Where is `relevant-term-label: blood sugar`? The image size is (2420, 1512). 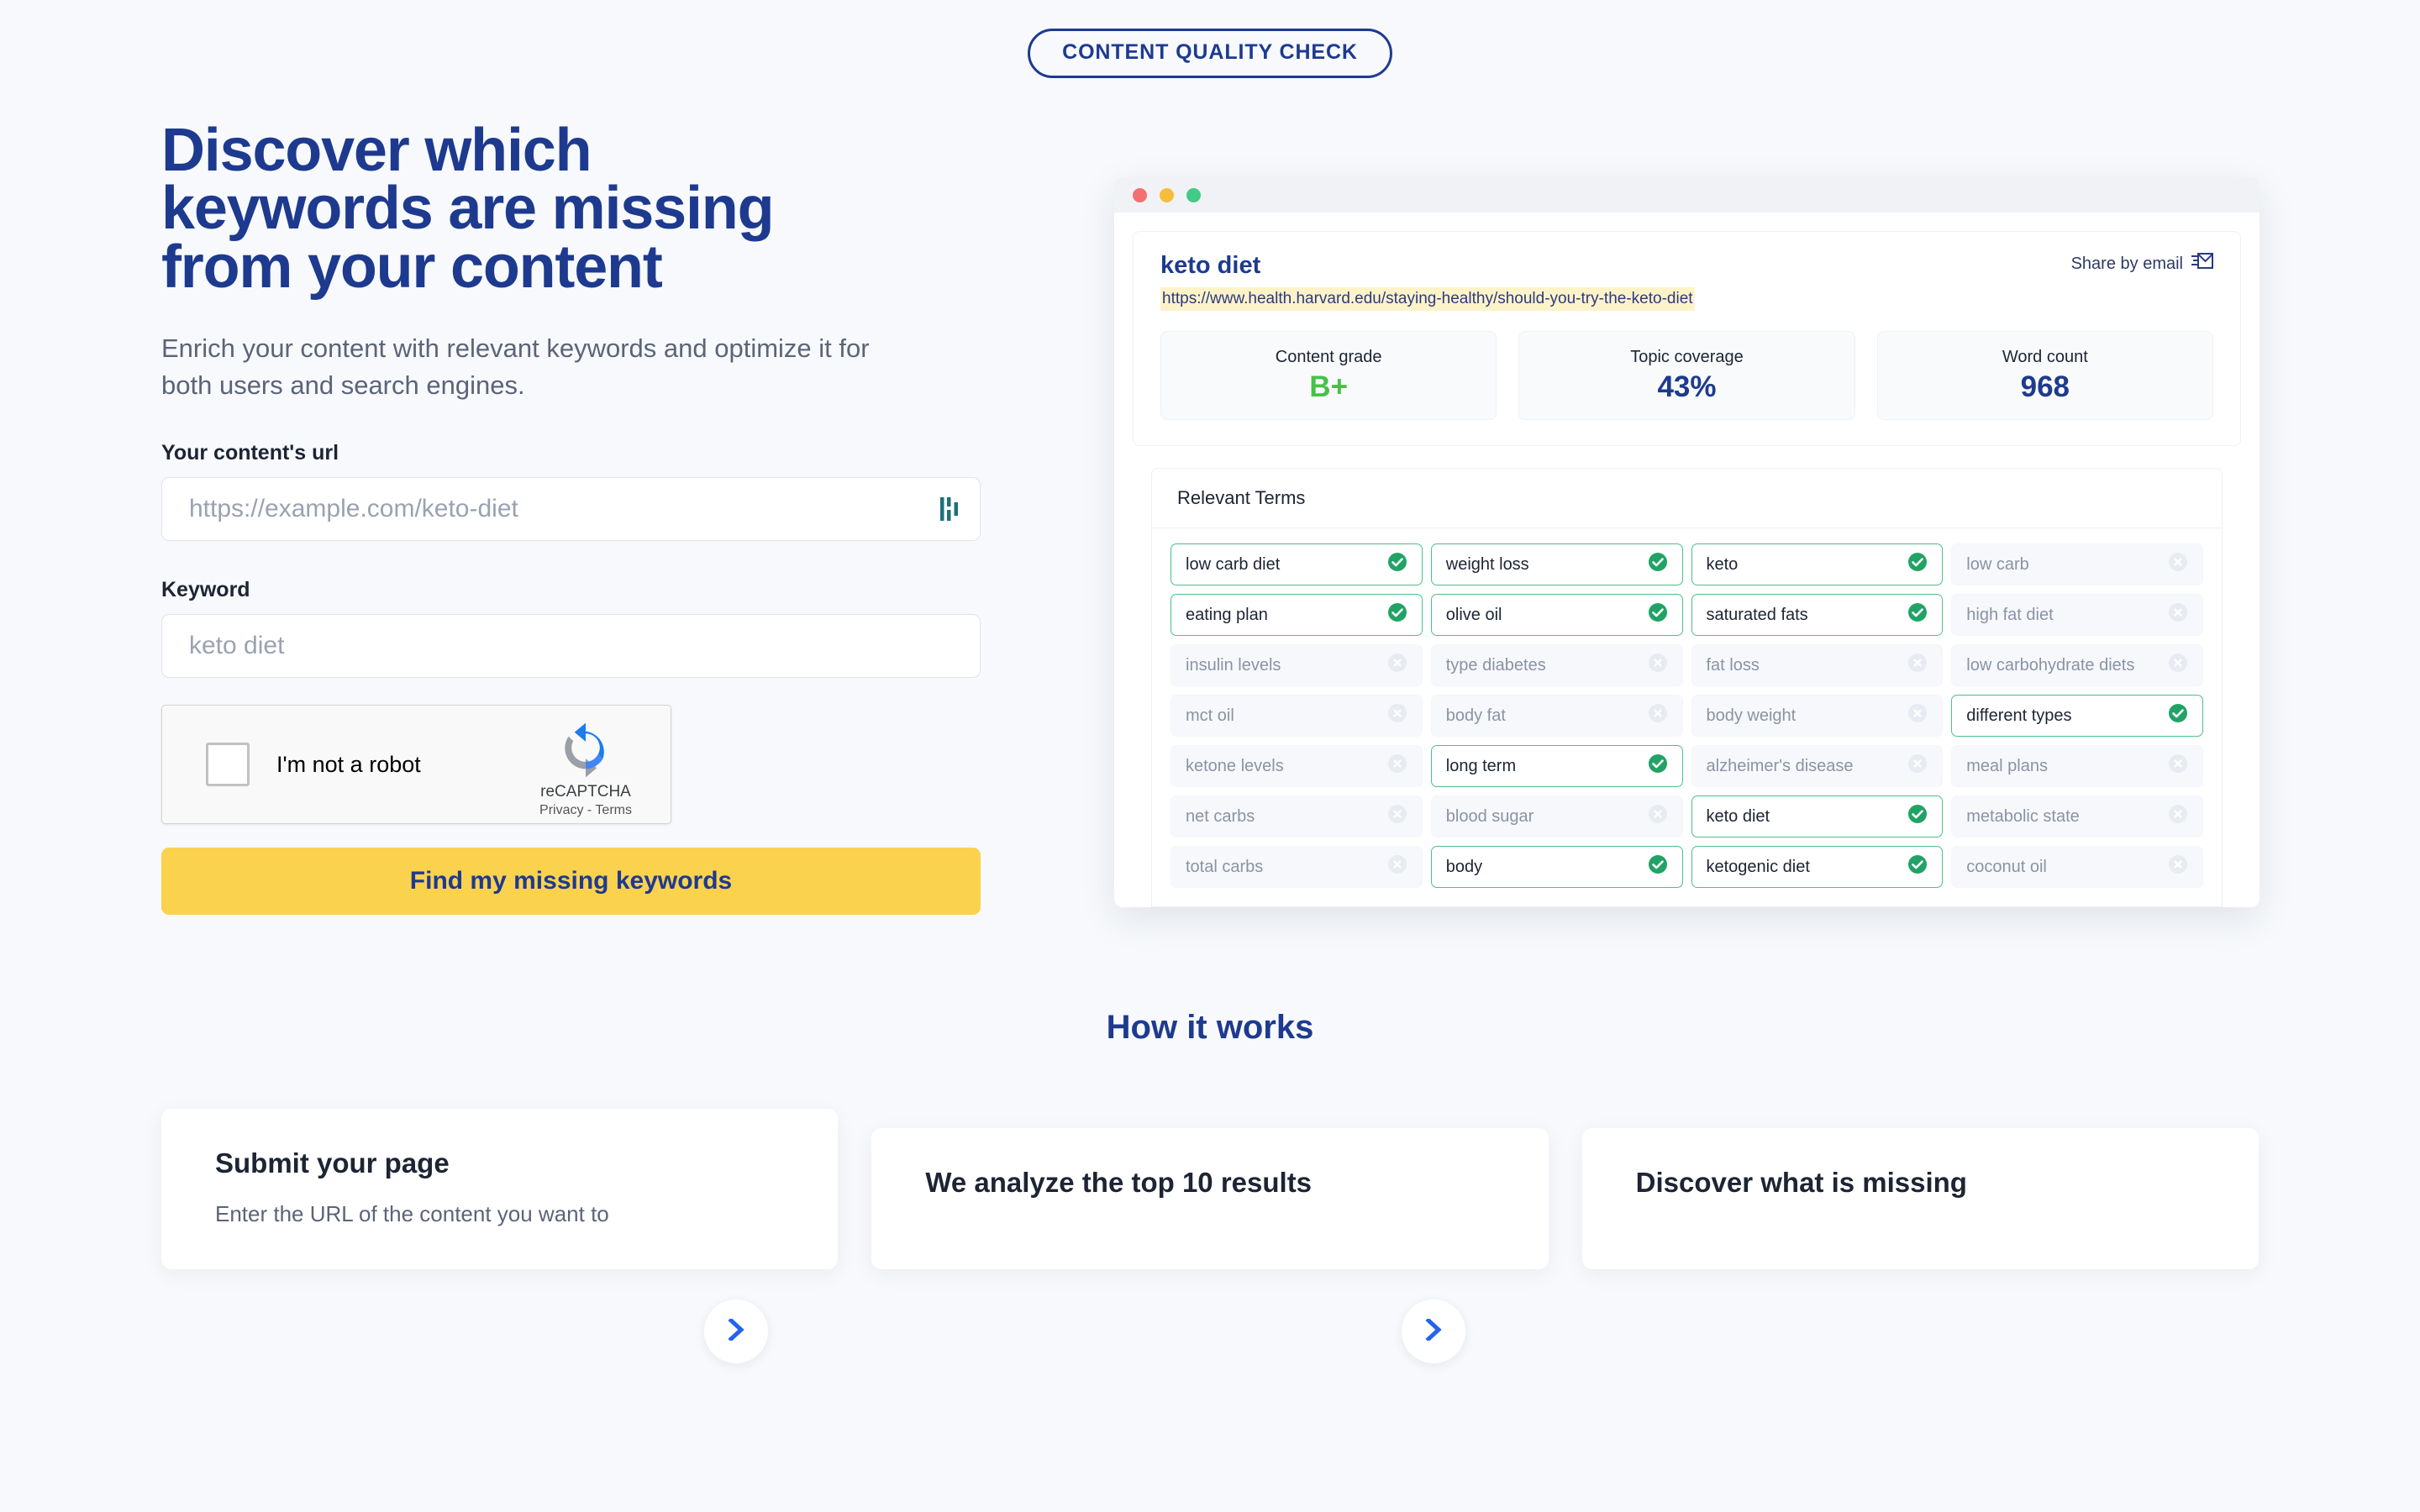 relevant-term-label: blood sugar is located at coordinates (1489, 816).